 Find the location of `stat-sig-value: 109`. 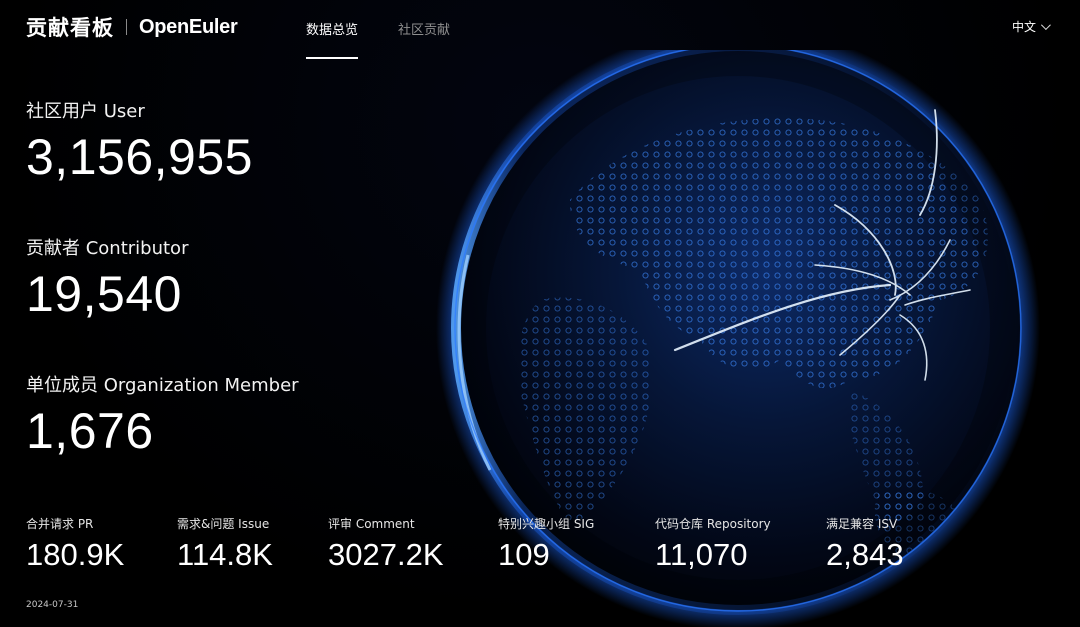

stat-sig-value: 109 is located at coordinates (524, 554).